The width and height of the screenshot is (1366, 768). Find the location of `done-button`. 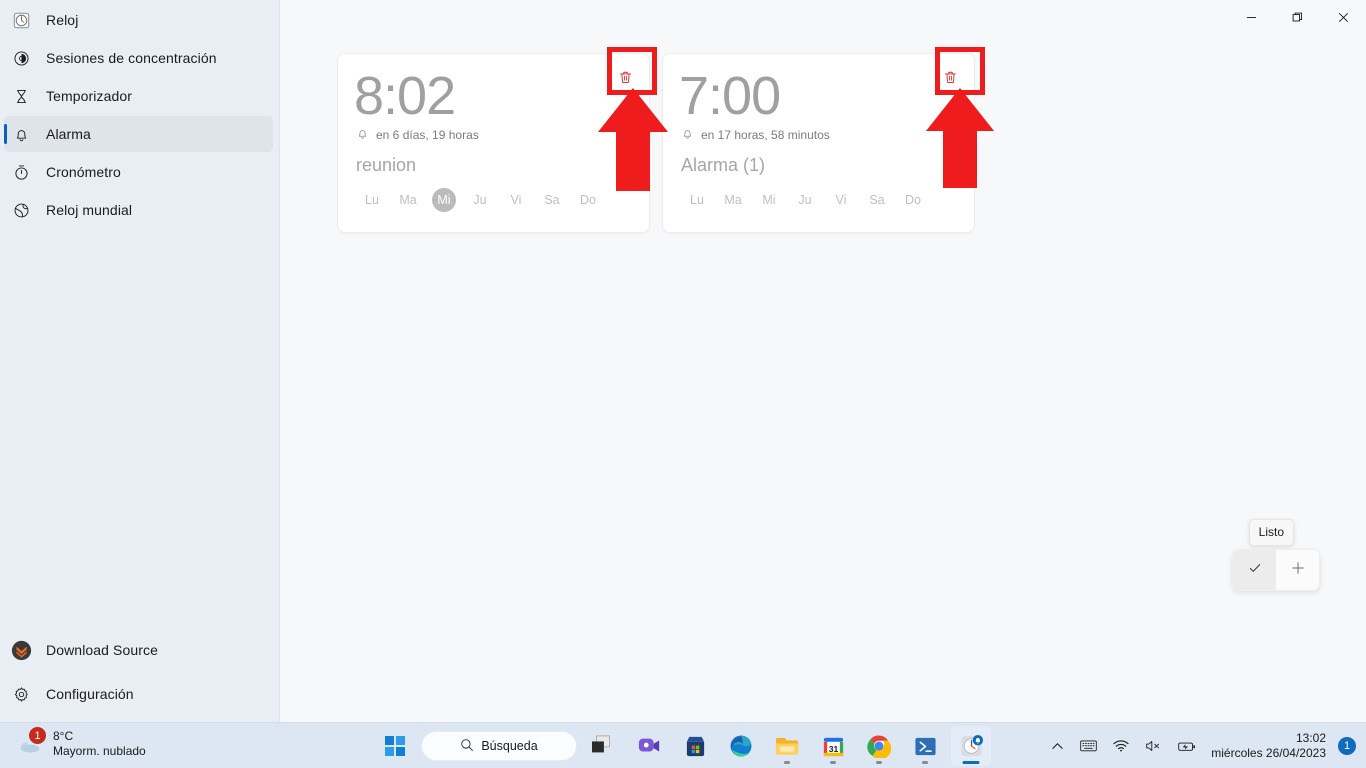

done-button is located at coordinates (1254, 570).